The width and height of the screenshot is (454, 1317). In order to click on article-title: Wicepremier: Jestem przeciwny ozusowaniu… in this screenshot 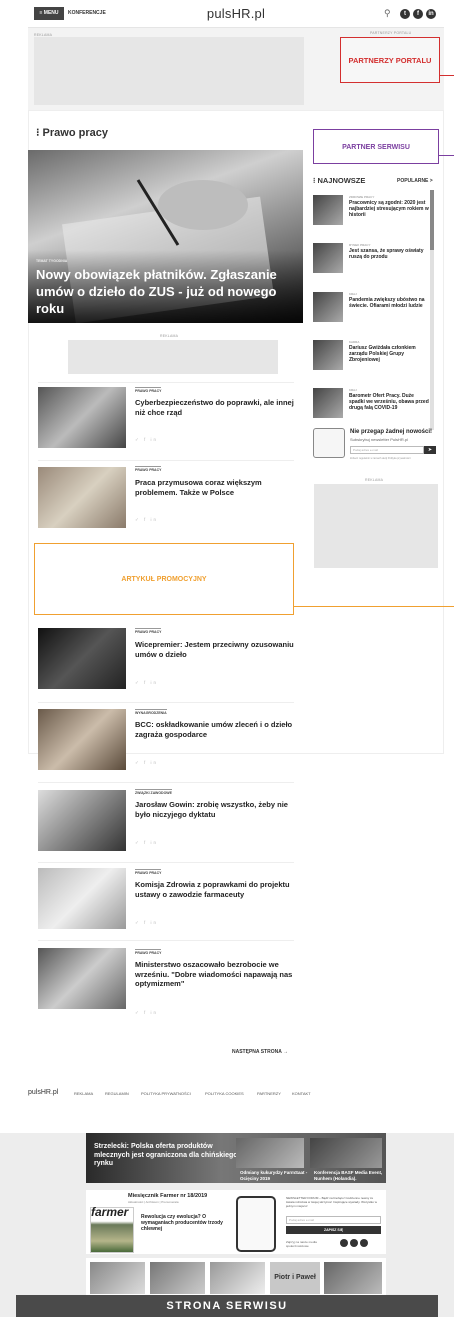, I will do `click(215, 649)`.